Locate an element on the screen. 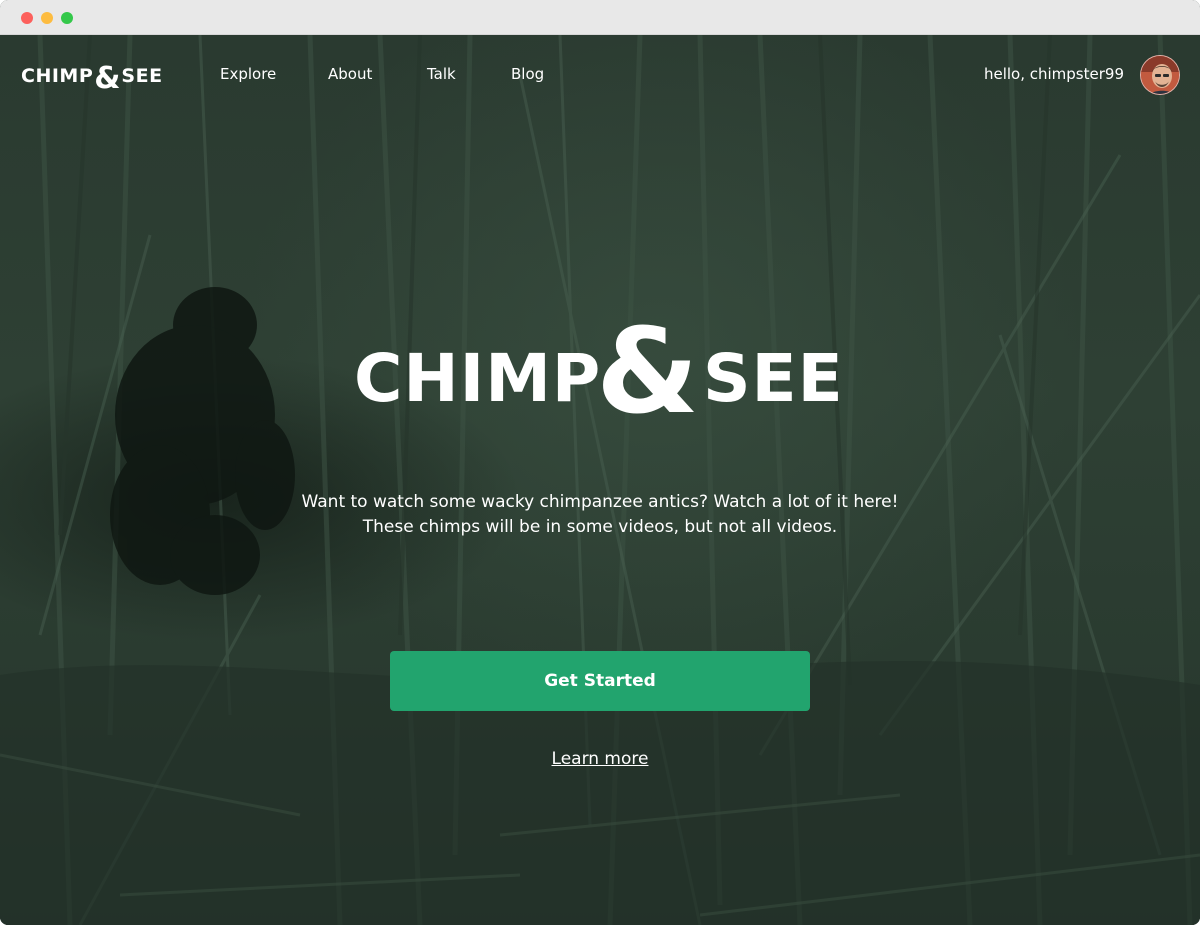 The height and width of the screenshot is (925, 1200). hero-logo: CHIMP & SEE is located at coordinates (600, 376).